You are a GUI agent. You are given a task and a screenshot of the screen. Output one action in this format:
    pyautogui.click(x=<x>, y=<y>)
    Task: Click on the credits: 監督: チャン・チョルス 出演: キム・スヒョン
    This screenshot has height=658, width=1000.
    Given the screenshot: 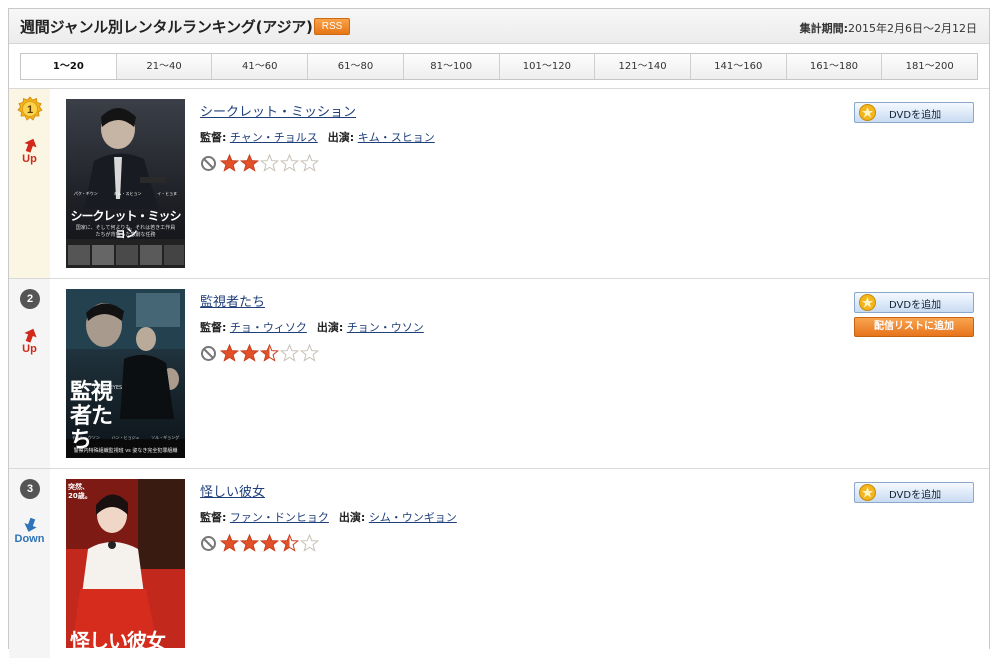 What is the action you would take?
    pyautogui.click(x=322, y=137)
    